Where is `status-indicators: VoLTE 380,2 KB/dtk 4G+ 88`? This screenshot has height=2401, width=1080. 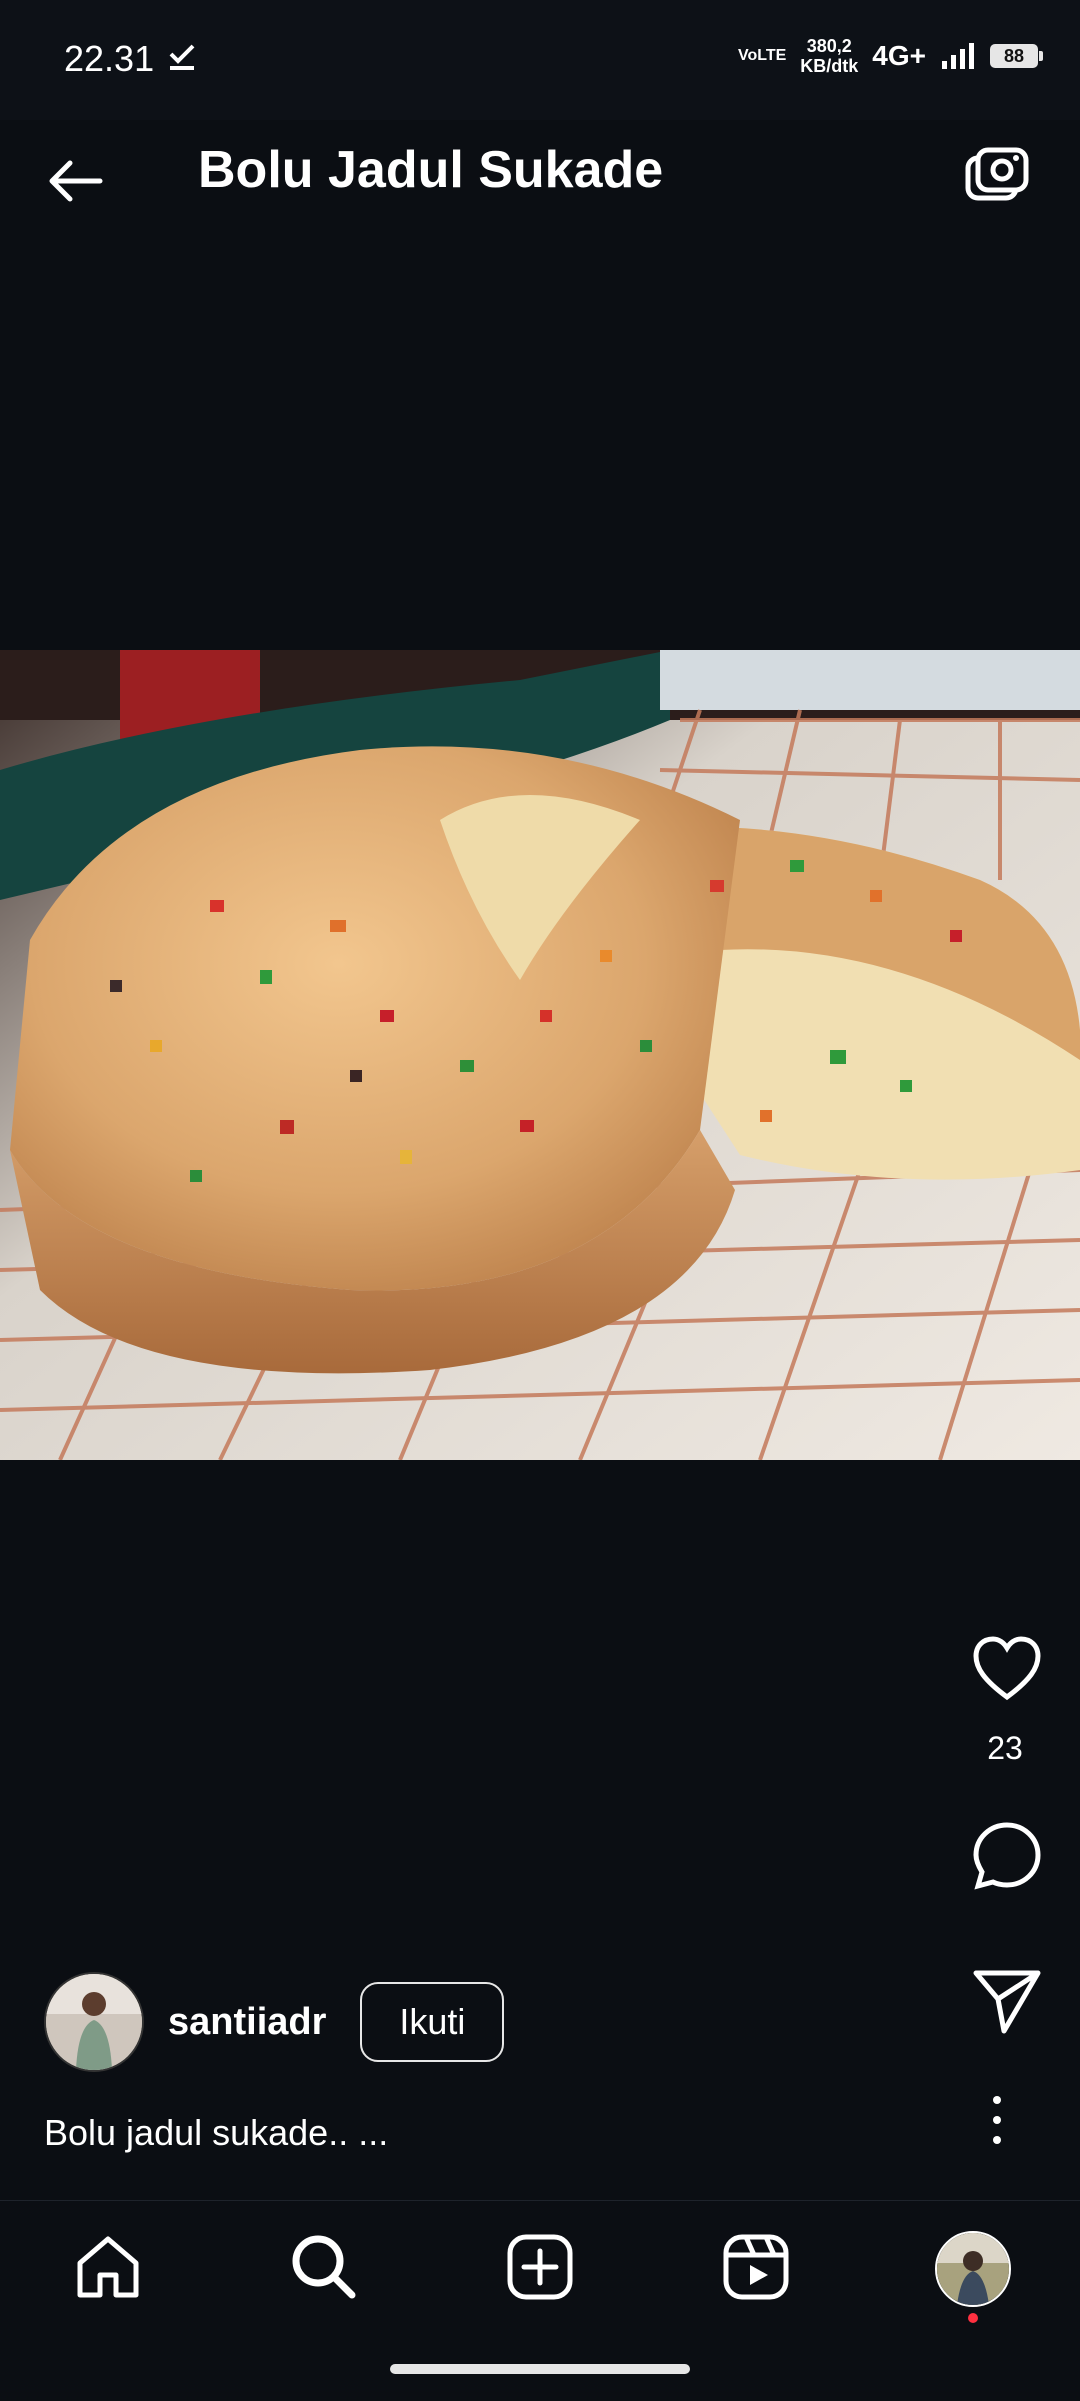
status-indicators: VoLTE 380,2 KB/dtk 4G+ 88 is located at coordinates (890, 56).